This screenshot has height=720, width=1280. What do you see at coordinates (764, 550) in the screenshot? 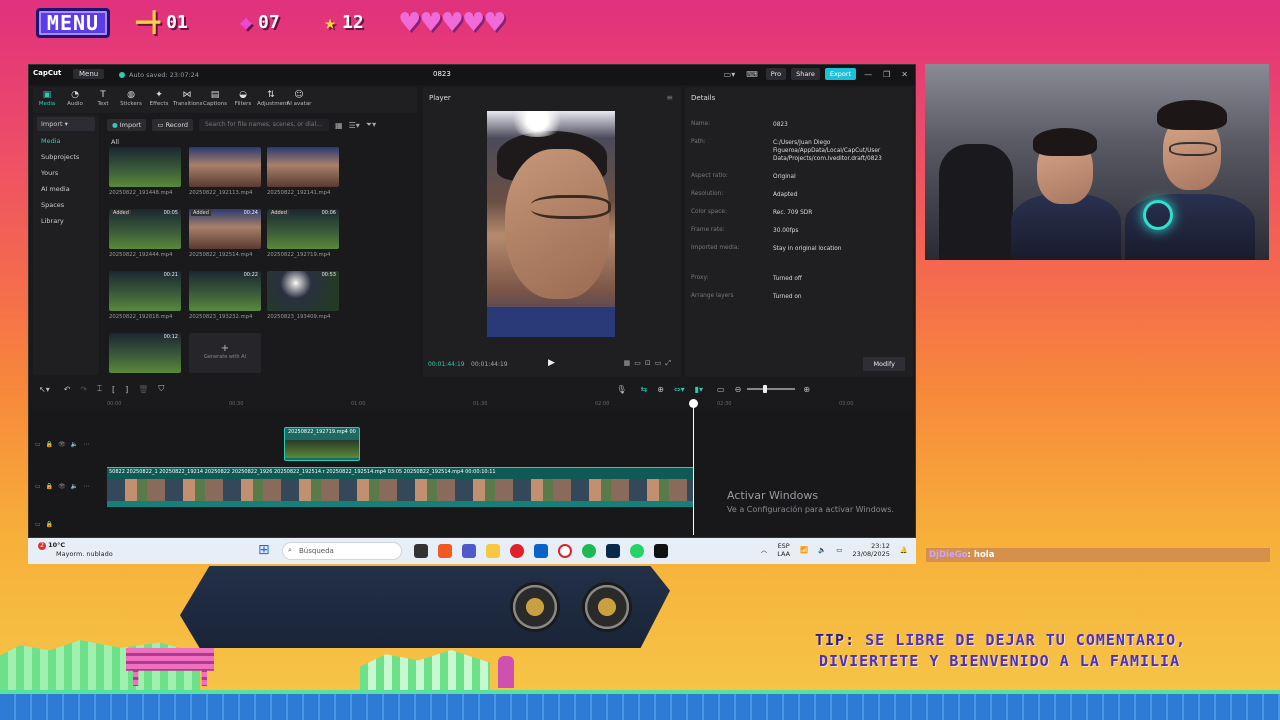
I see `tray-overflow-icon: ︿` at bounding box center [764, 550].